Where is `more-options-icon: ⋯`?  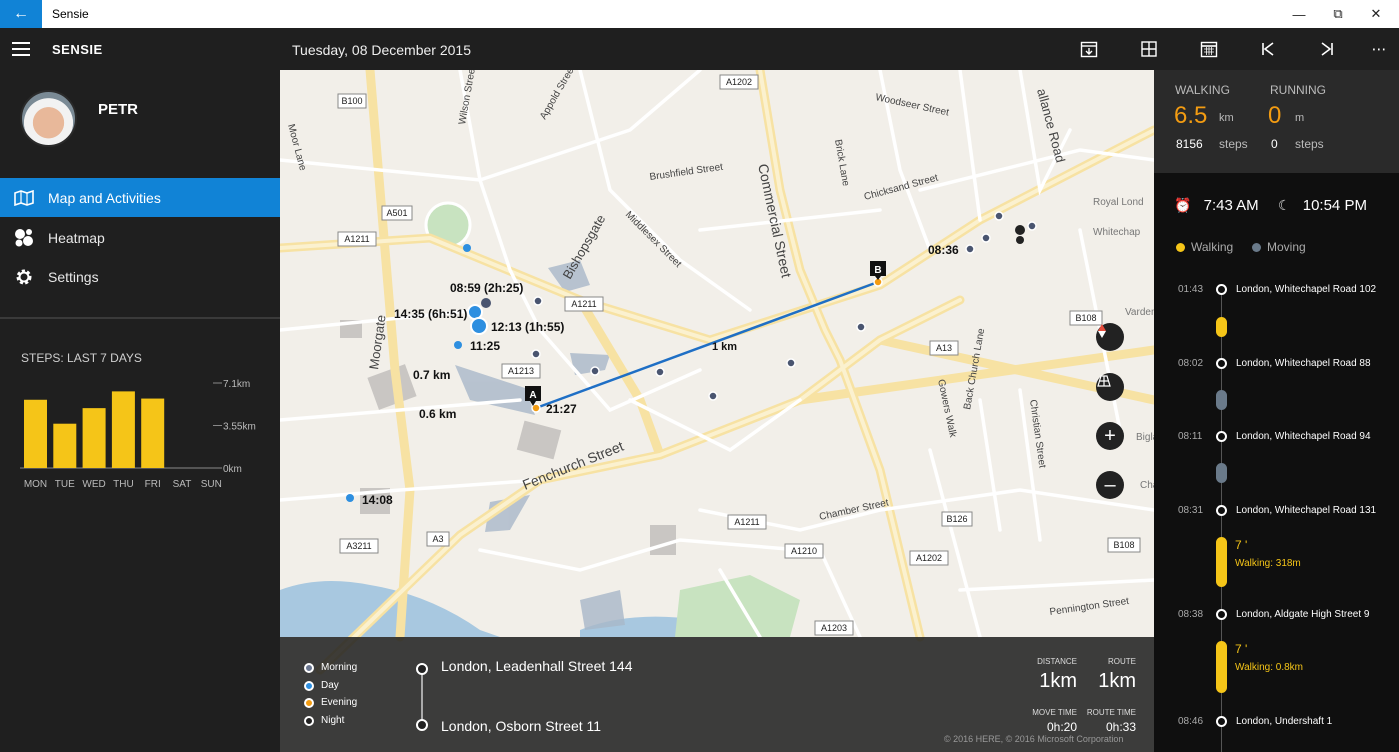
more-options-icon: ⋯ is located at coordinates (1379, 49).